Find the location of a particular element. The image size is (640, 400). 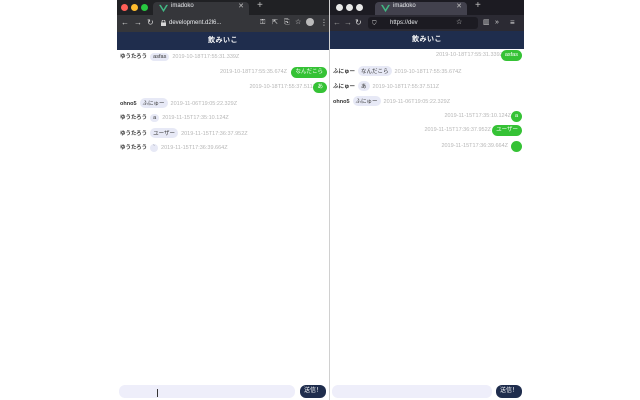

firefox-tab-bar: imadoko ✕ + is located at coordinates (427, 7).